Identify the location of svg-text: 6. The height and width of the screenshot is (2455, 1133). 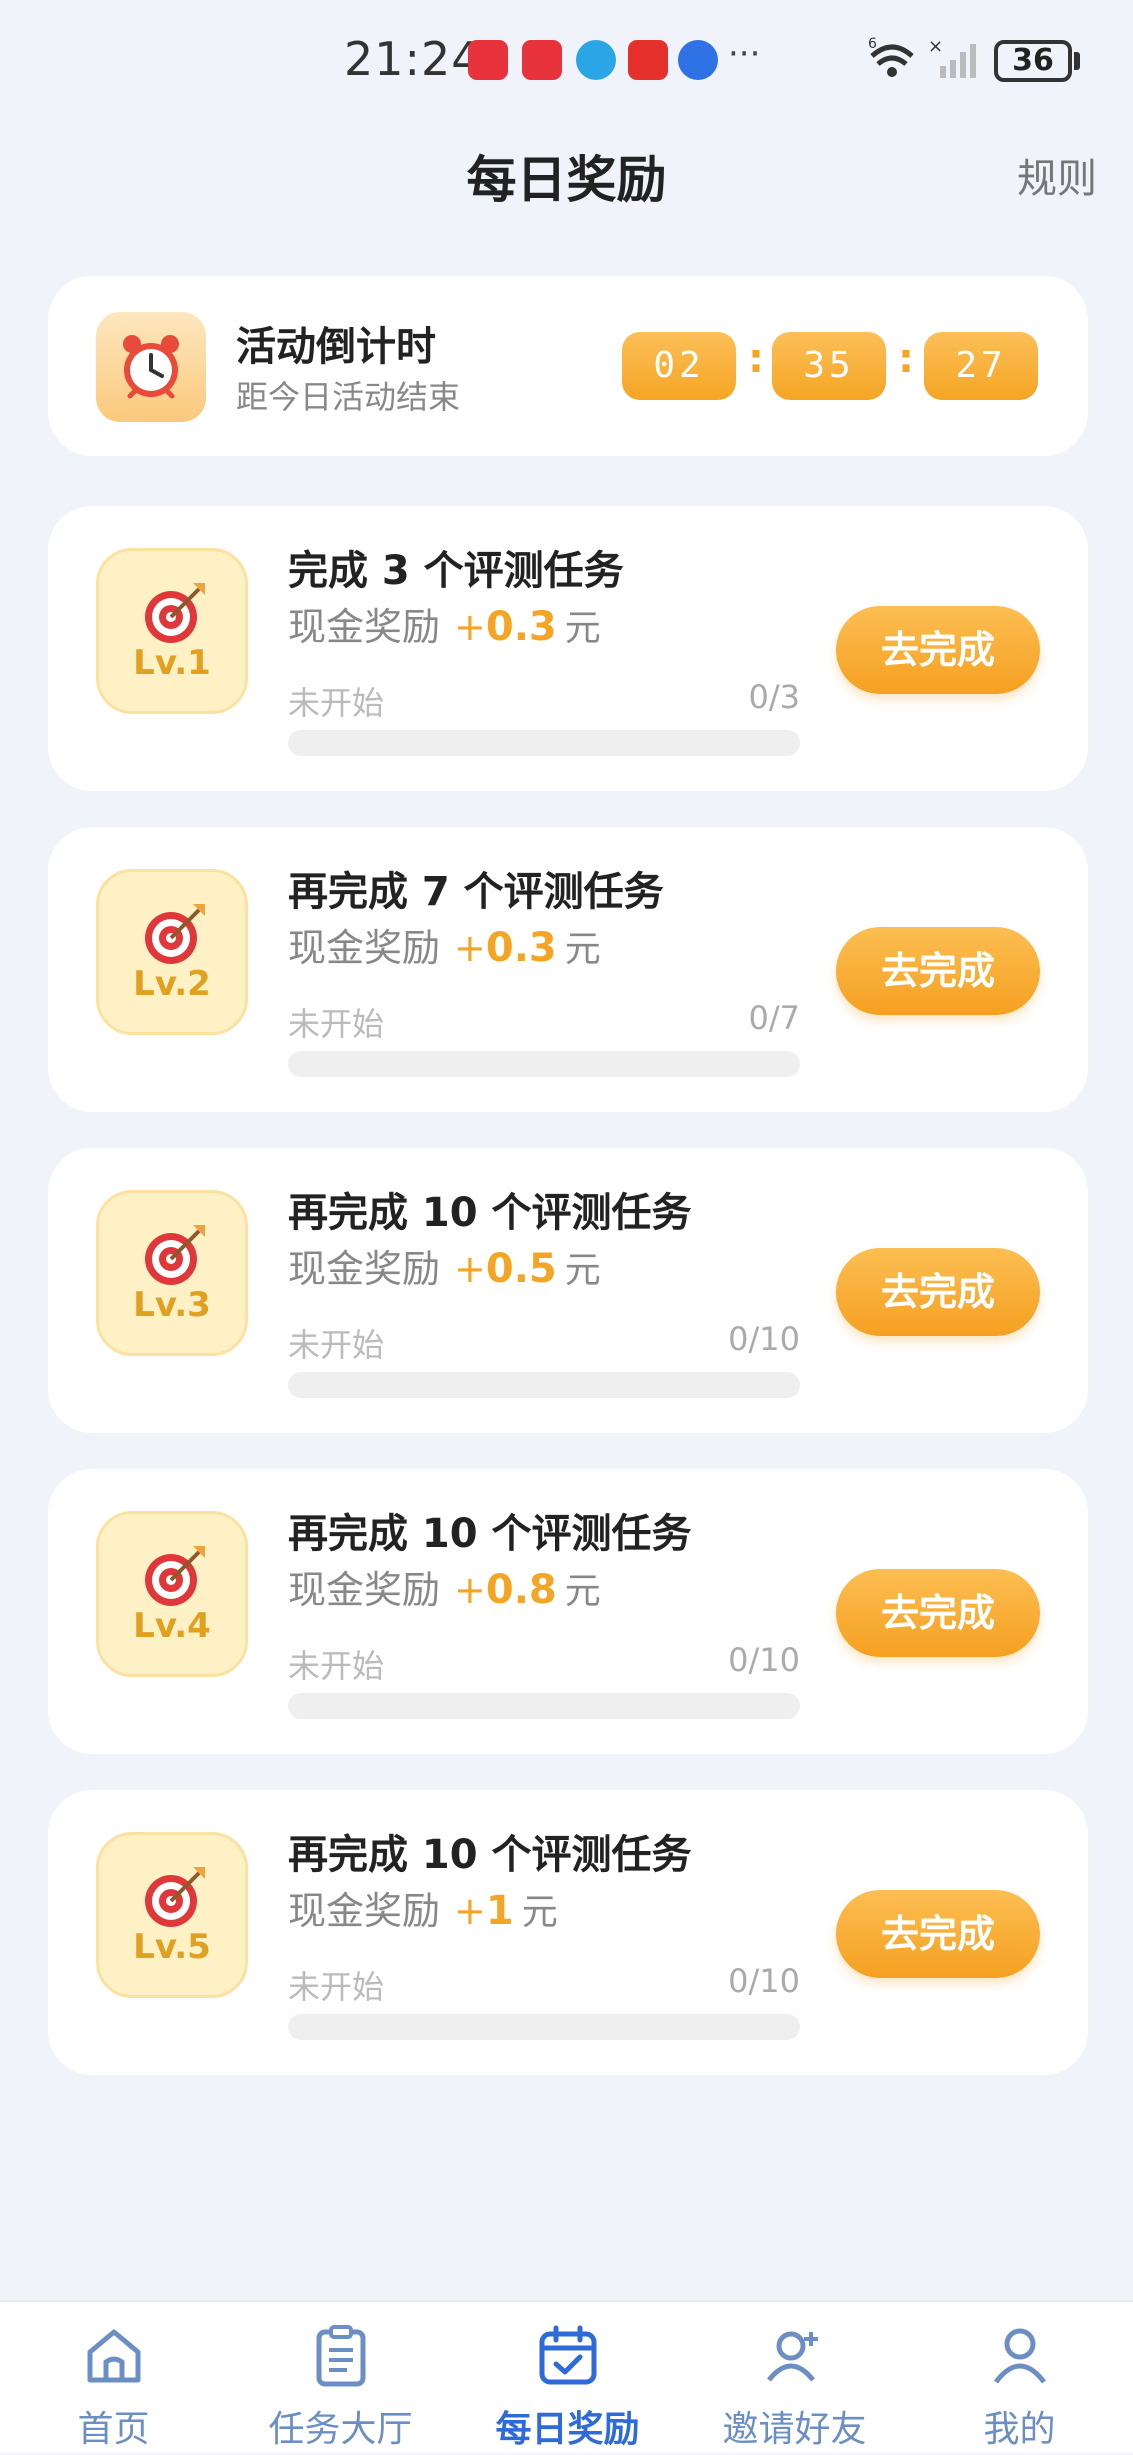
(872, 44).